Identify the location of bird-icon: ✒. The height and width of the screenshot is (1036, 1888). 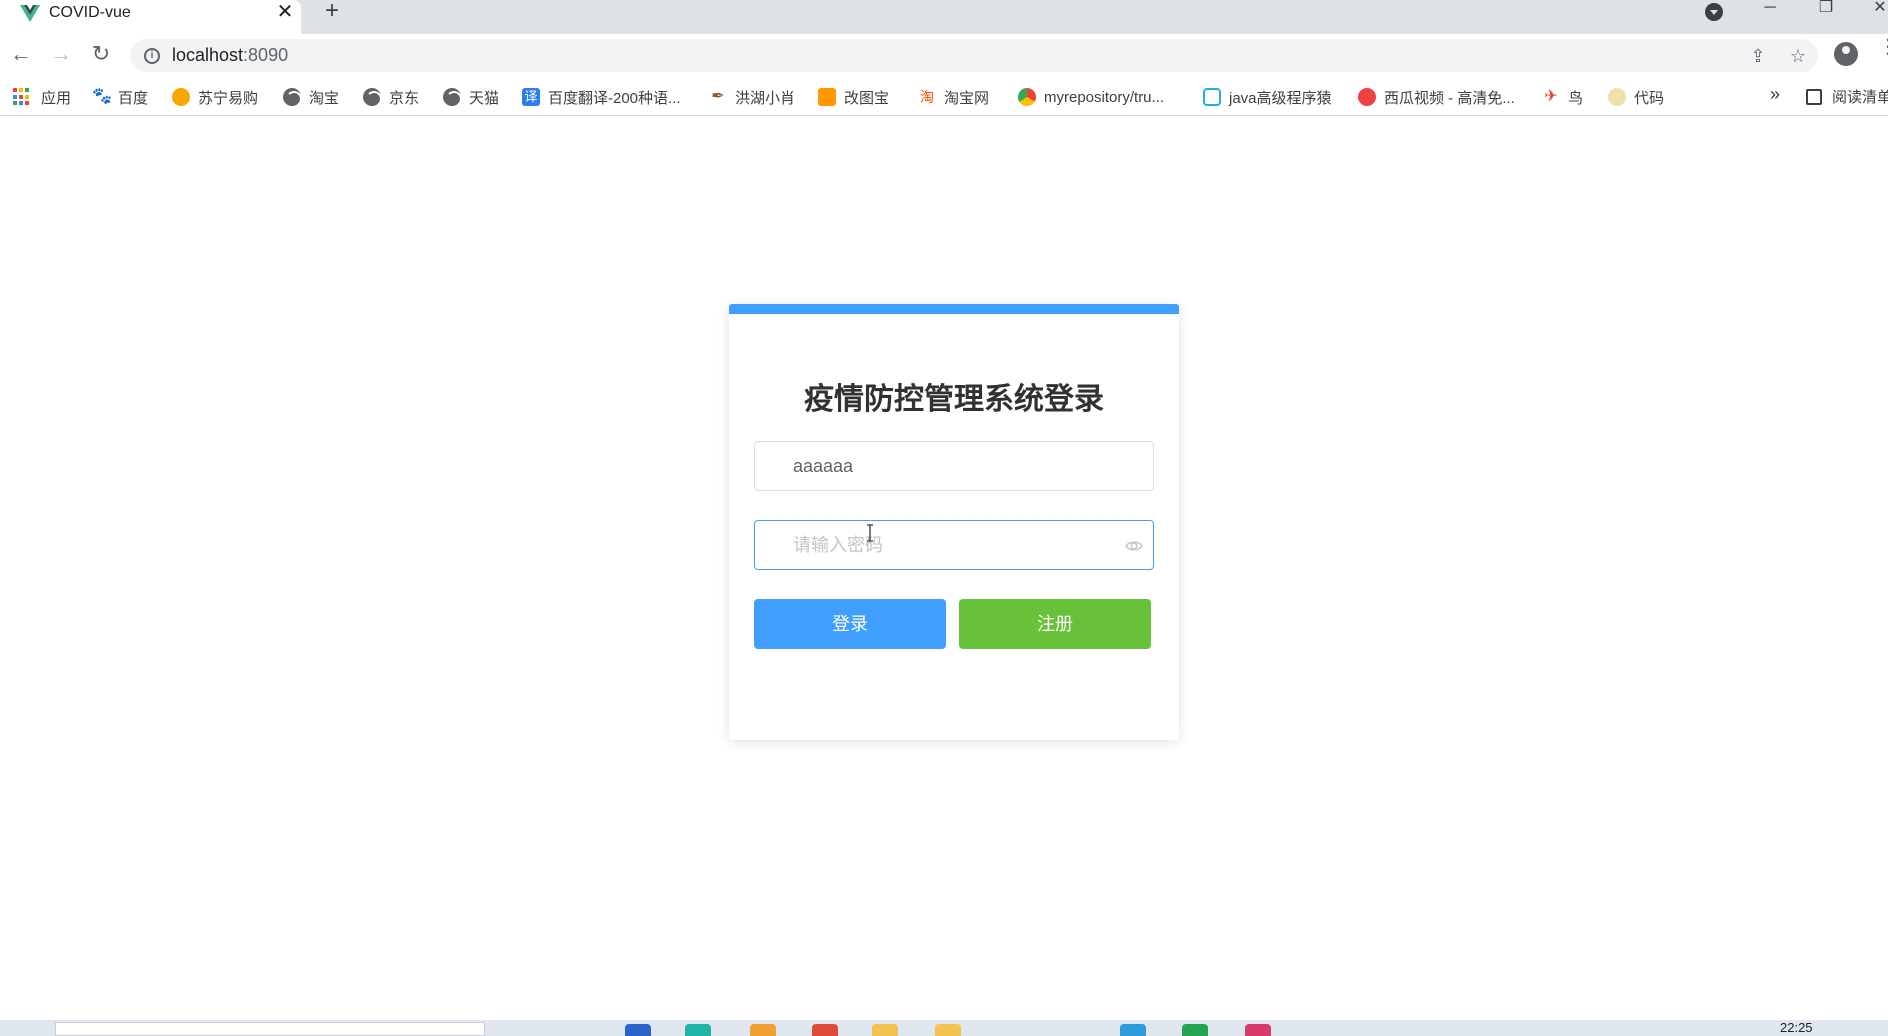
(718, 96).